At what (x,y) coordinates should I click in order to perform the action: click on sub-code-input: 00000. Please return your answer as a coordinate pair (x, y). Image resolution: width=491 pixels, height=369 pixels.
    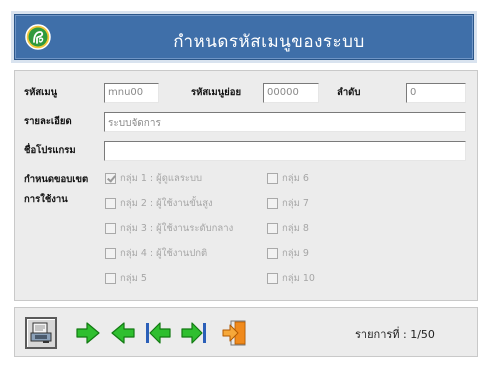
    Looking at the image, I should click on (291, 93).